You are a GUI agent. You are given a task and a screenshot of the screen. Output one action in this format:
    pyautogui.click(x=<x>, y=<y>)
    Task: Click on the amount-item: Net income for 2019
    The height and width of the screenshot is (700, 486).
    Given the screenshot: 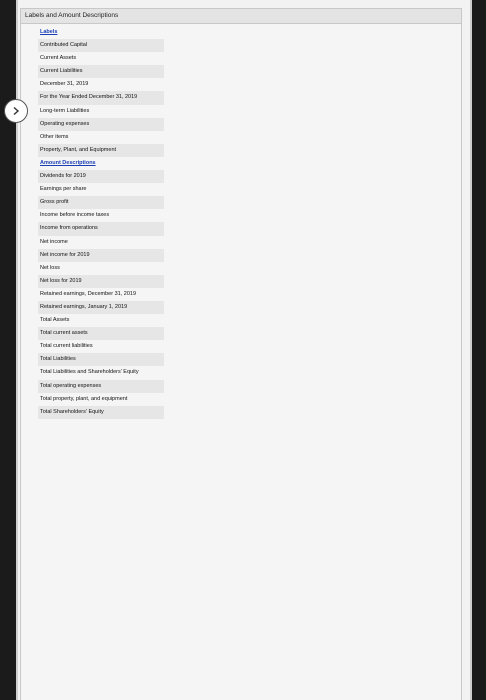 What is the action you would take?
    pyautogui.click(x=101, y=255)
    